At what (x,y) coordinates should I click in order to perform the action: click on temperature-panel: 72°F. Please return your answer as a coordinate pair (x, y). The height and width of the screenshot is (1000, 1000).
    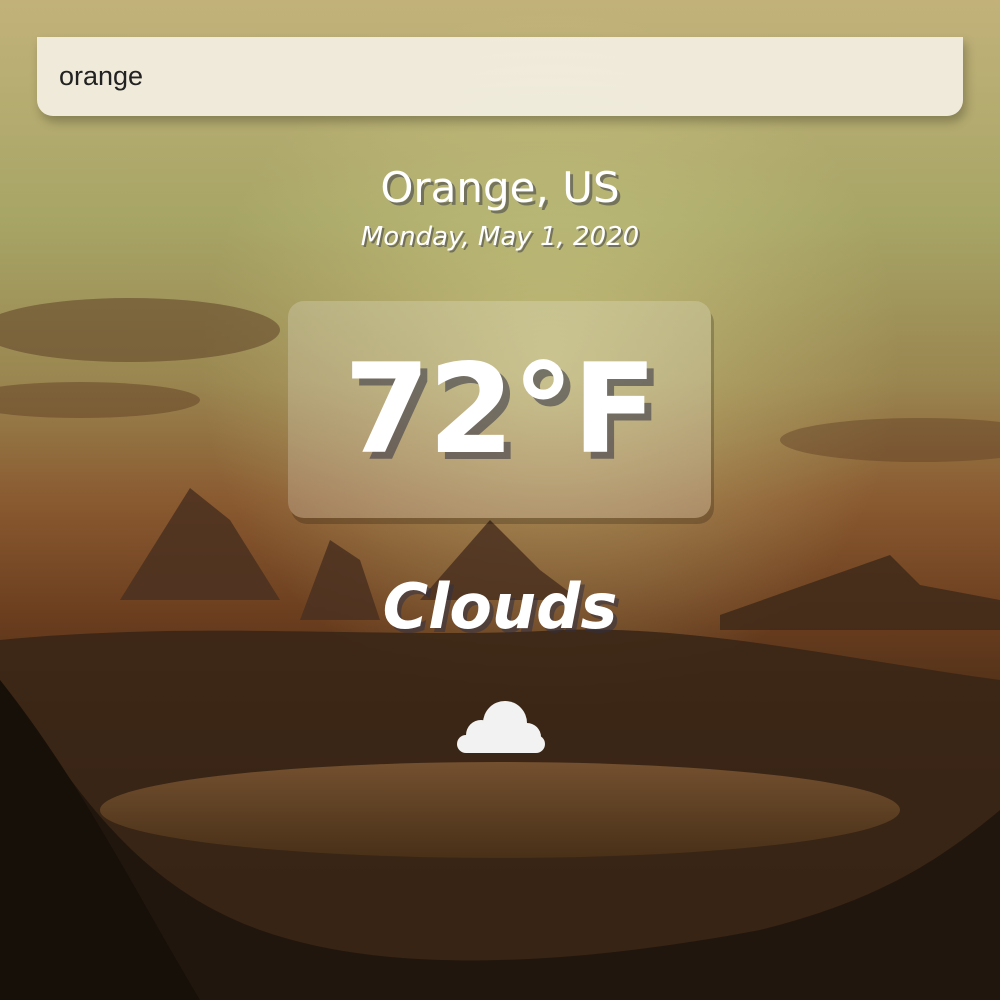
    Looking at the image, I should click on (499, 409).